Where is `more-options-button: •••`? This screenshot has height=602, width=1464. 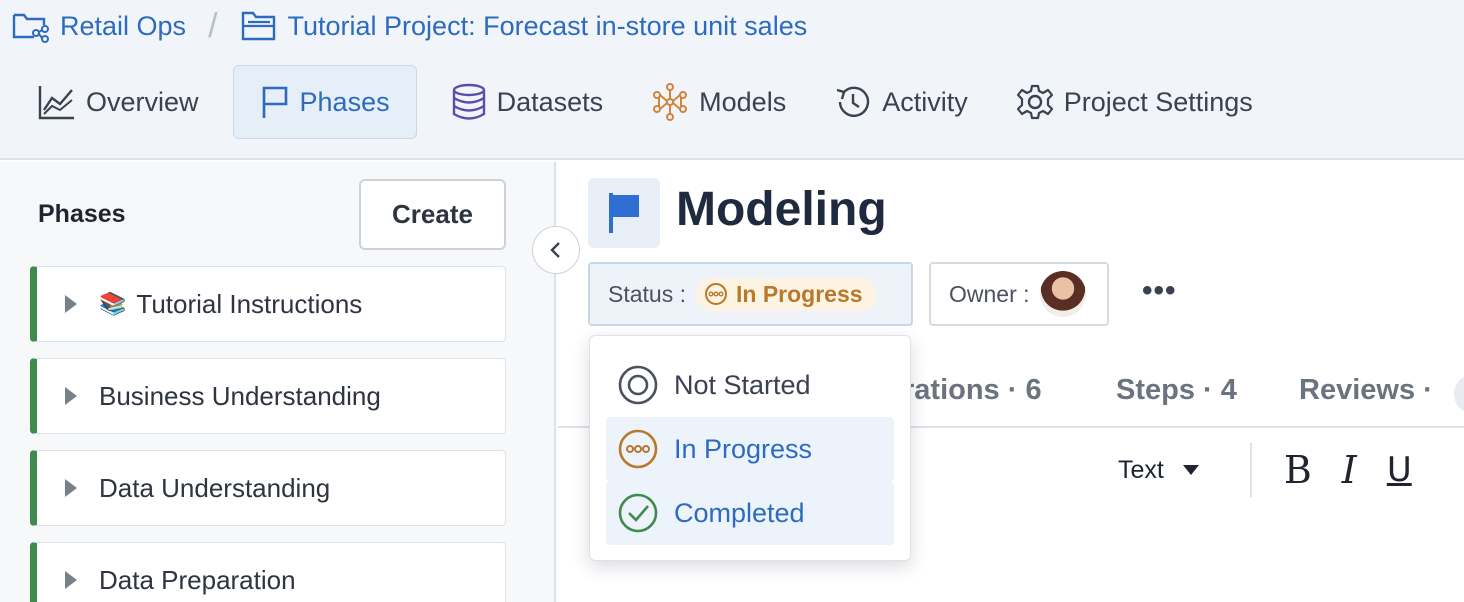 more-options-button: ••• is located at coordinates (1159, 291).